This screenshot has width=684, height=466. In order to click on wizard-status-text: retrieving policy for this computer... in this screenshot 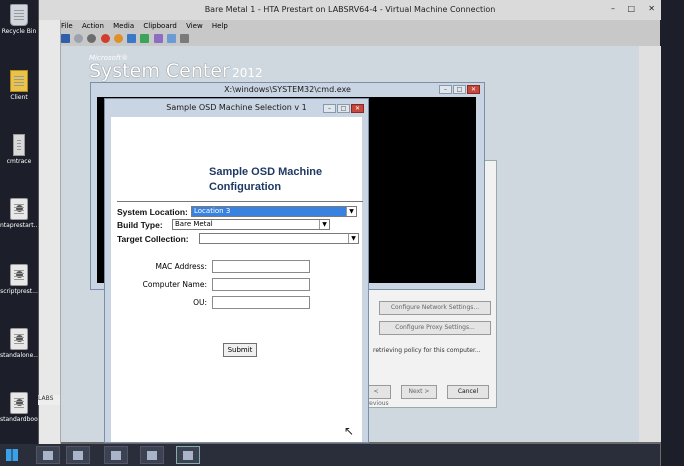, I will do `click(427, 350)`.